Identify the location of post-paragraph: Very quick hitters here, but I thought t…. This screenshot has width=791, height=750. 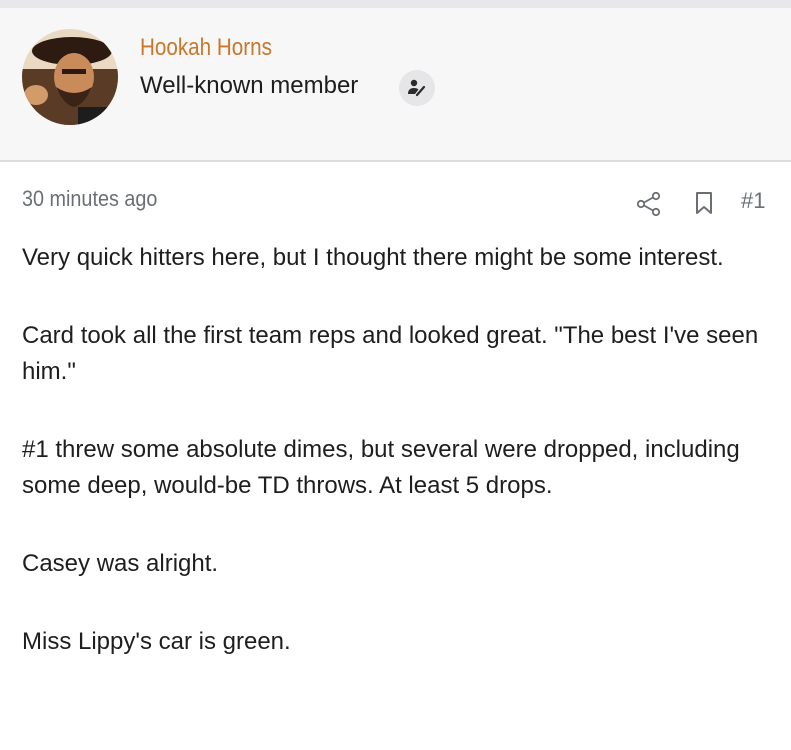
(373, 257).